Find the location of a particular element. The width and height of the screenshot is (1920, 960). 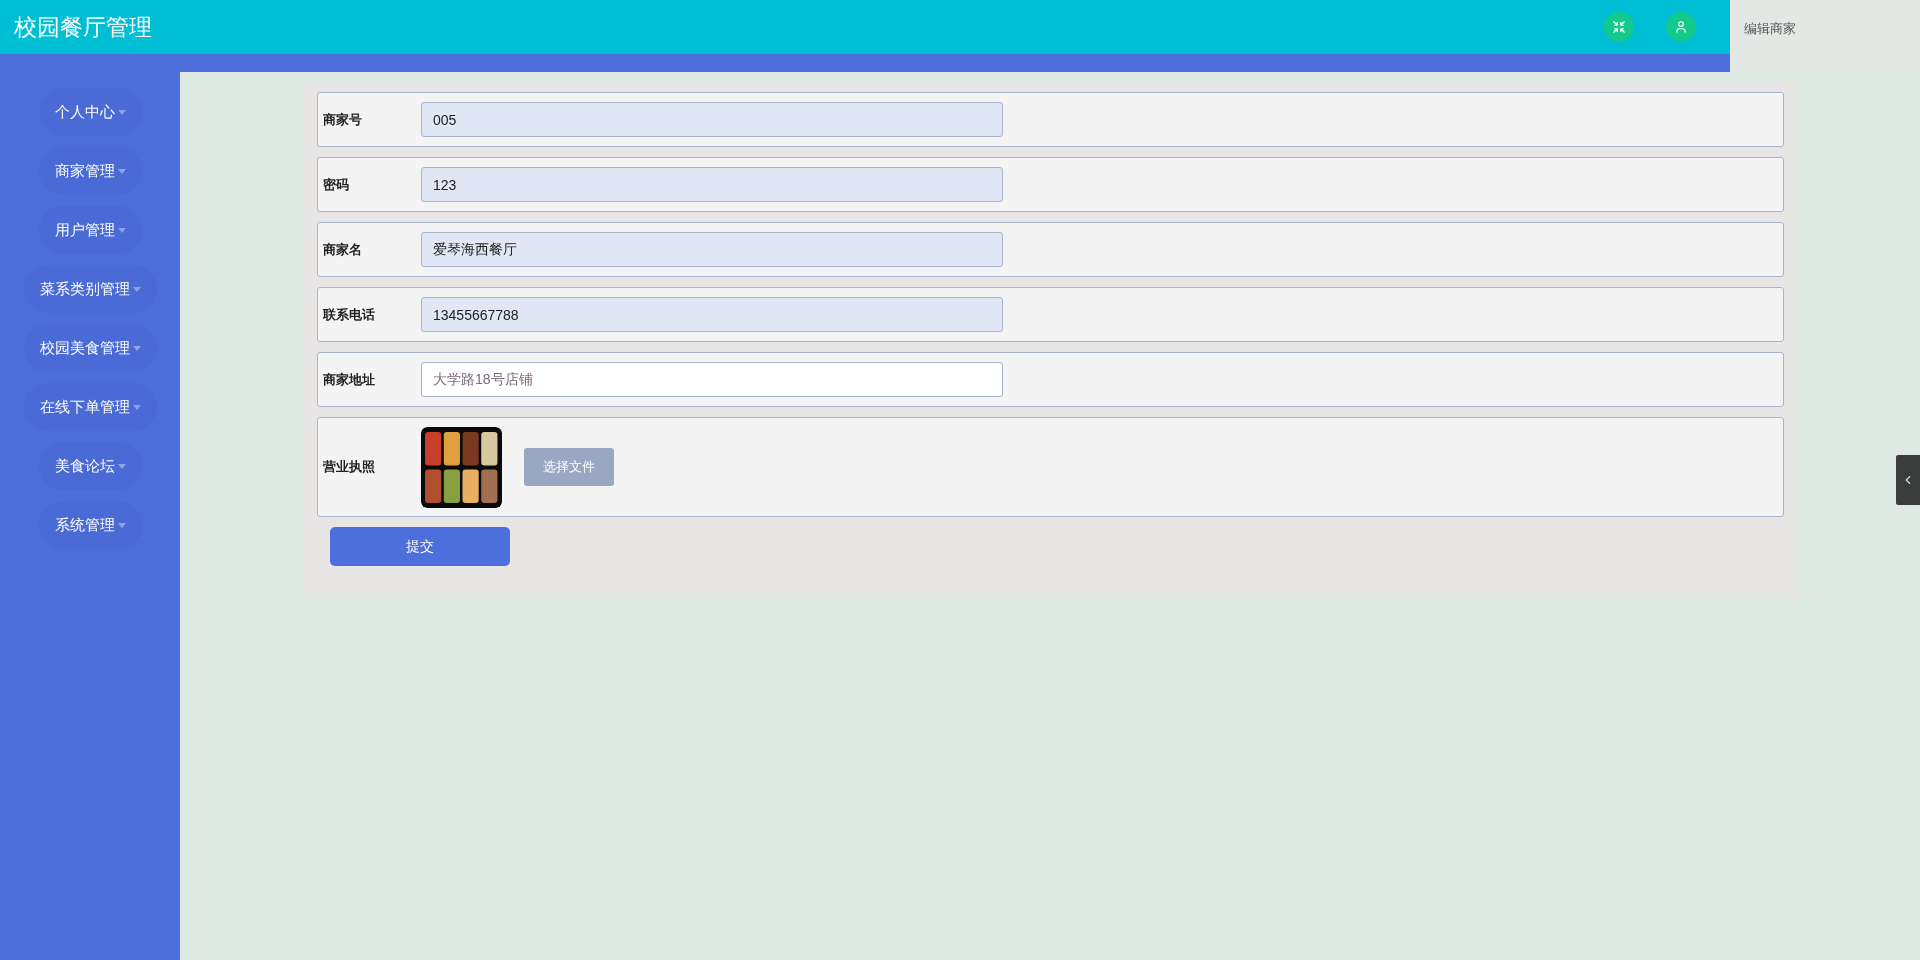

field-label: 商家地址 is located at coordinates (349, 379).